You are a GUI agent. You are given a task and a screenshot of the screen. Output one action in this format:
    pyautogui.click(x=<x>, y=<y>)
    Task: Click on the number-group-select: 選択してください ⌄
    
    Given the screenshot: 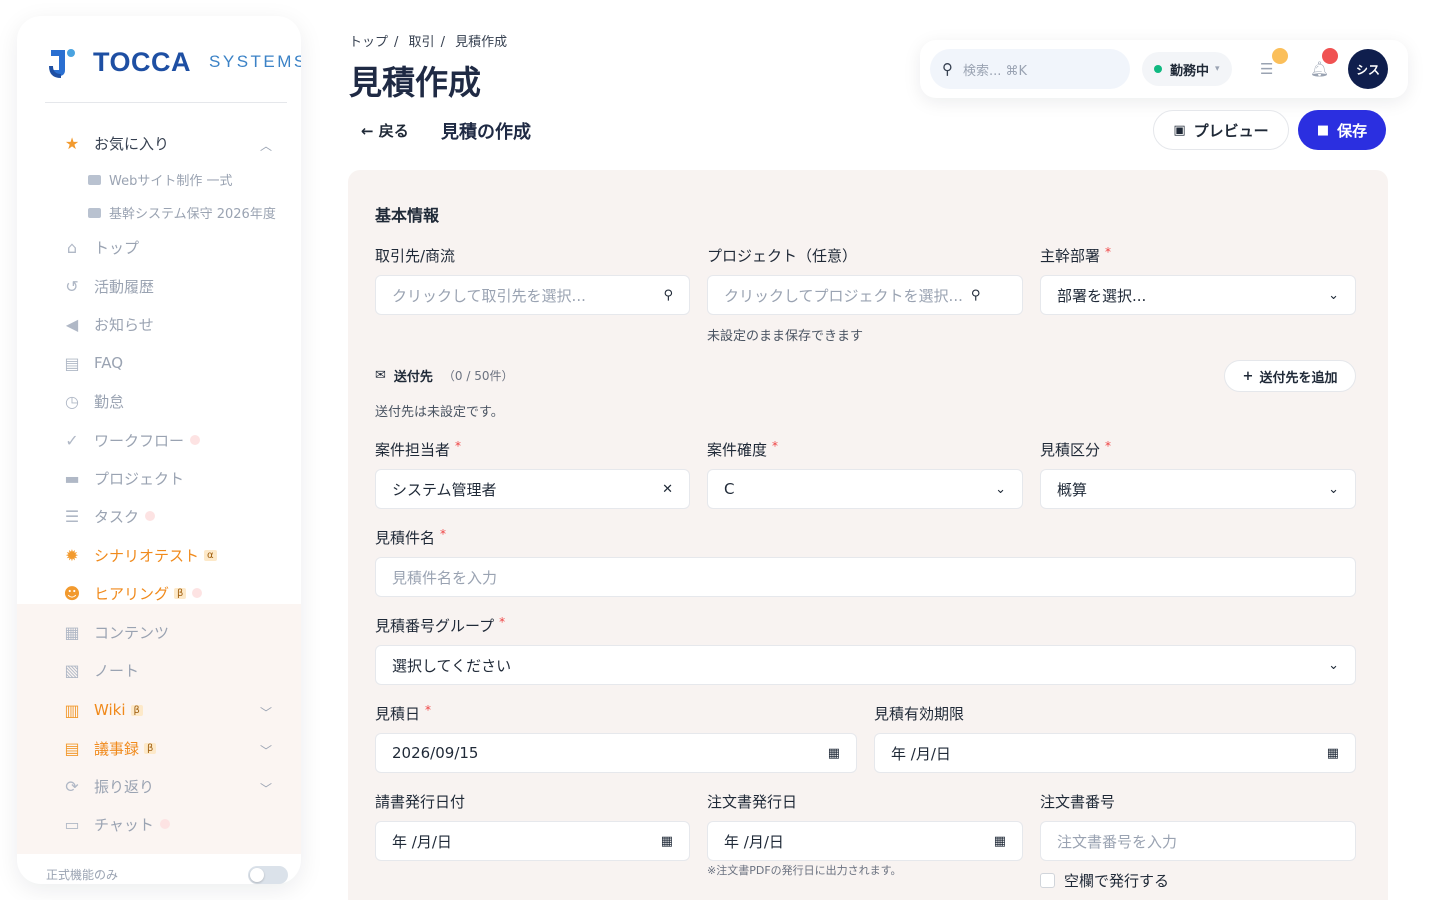 What is the action you would take?
    pyautogui.click(x=865, y=665)
    